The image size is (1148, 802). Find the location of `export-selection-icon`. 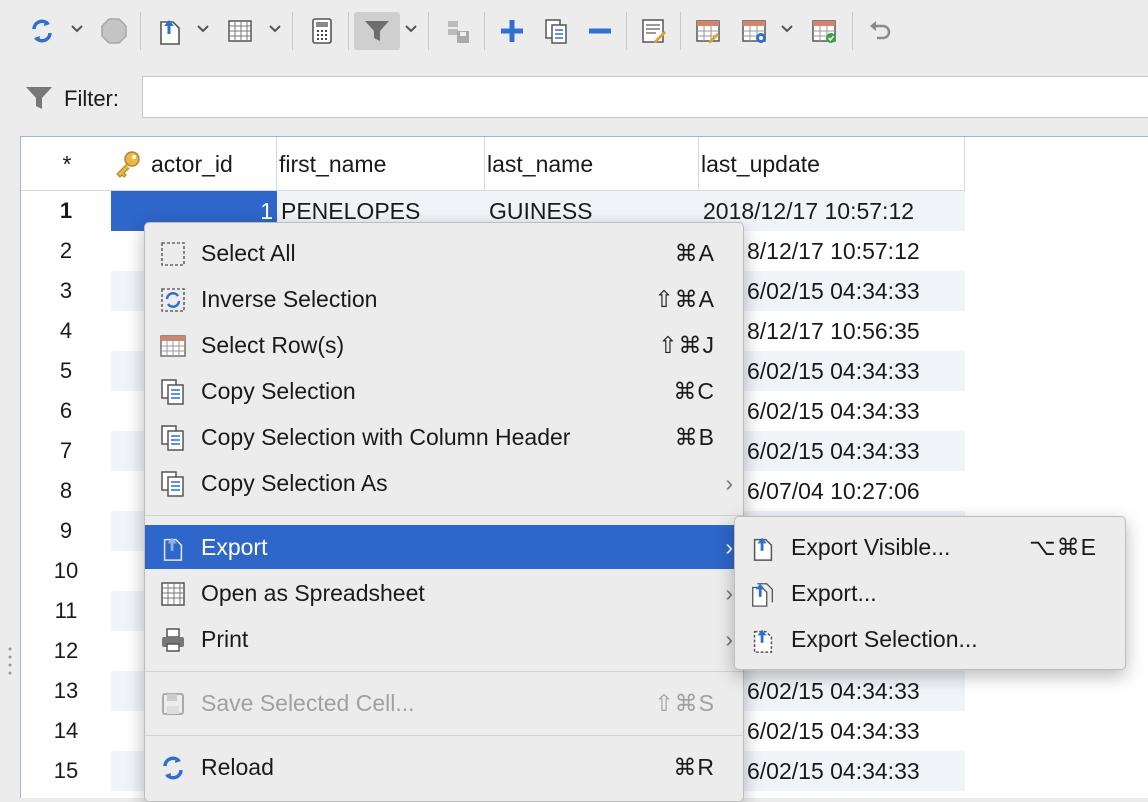

export-selection-icon is located at coordinates (763, 641).